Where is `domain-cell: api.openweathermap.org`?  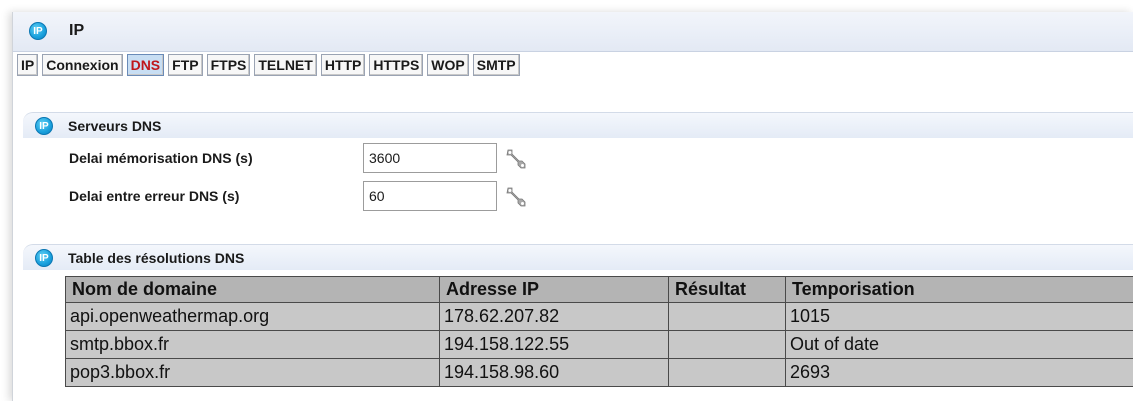
domain-cell: api.openweathermap.org is located at coordinates (252, 316).